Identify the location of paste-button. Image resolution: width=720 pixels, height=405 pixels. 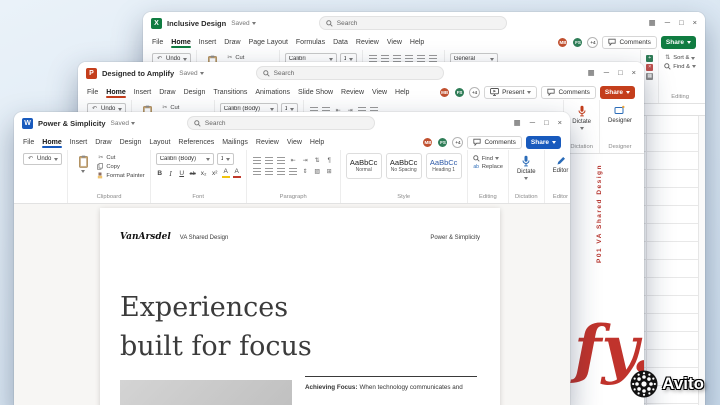
(83, 163).